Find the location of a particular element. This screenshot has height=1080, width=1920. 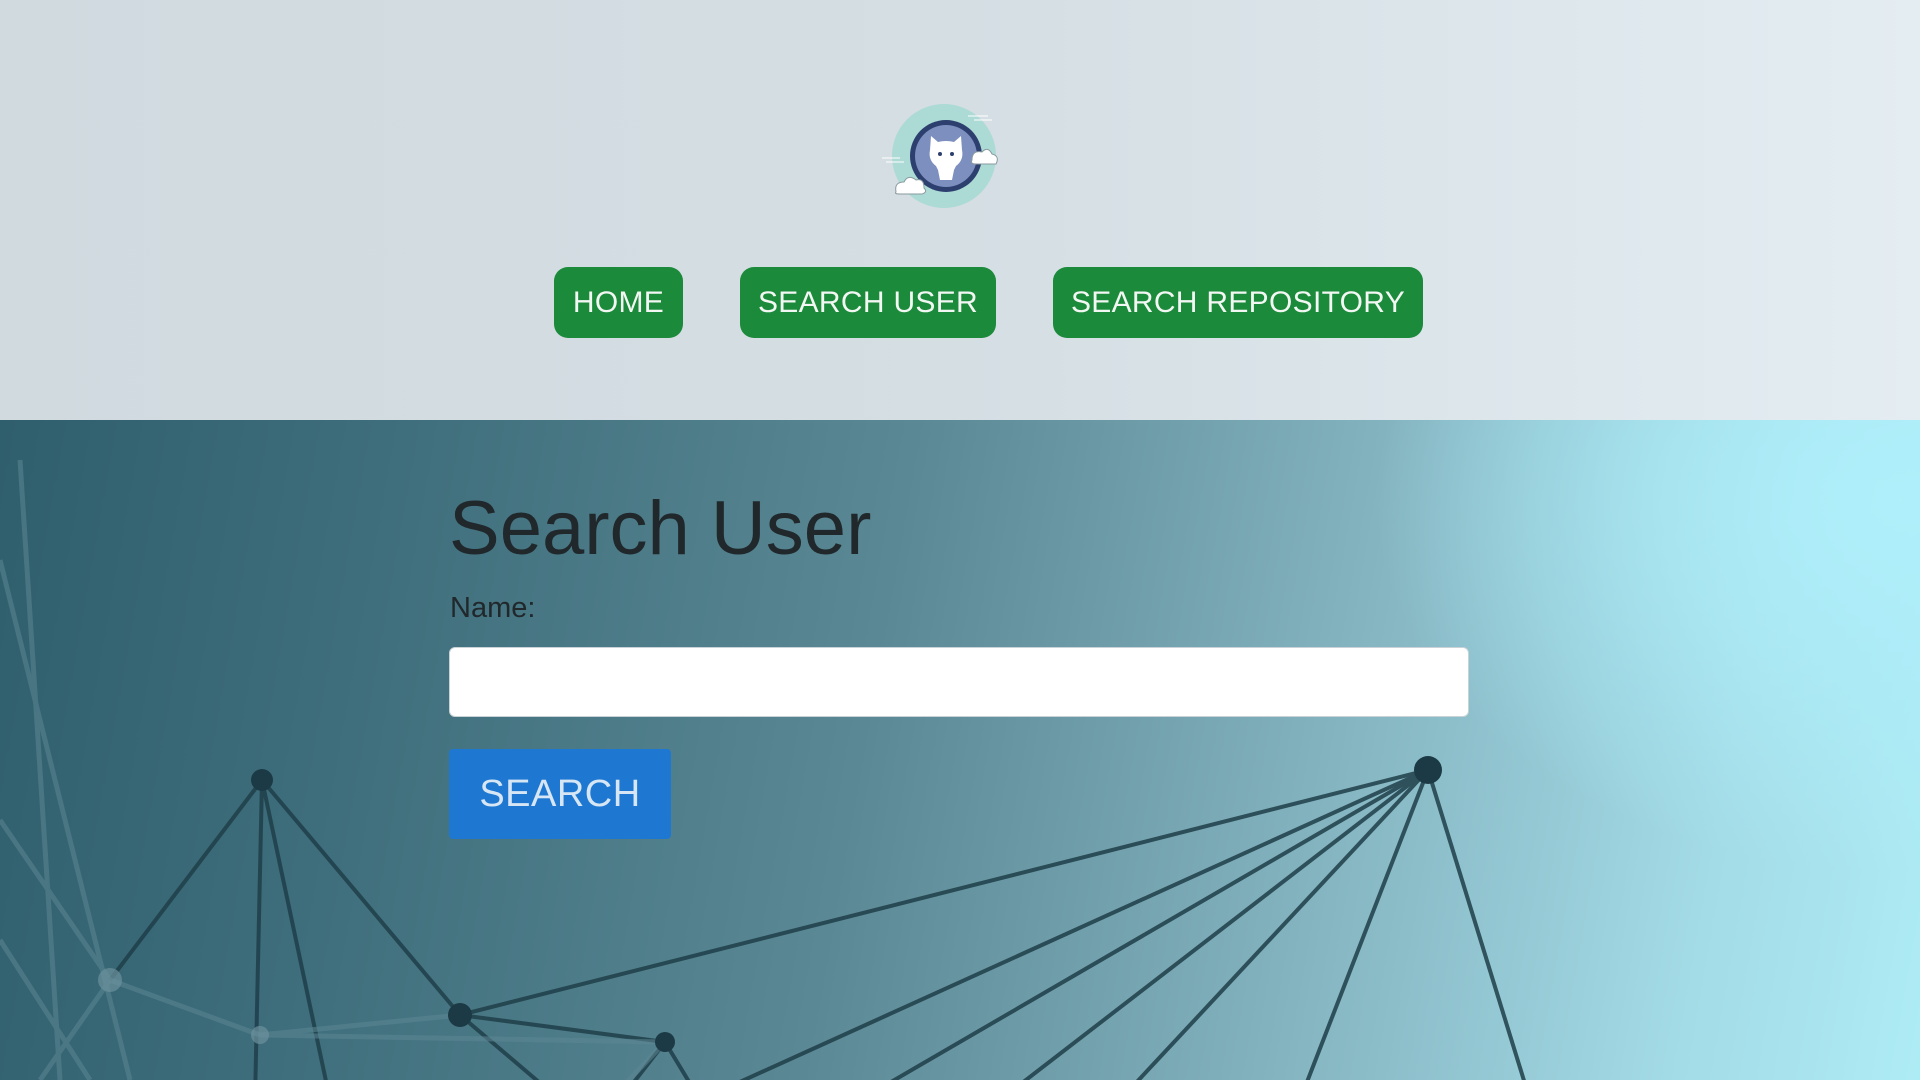

github-logo-icon is located at coordinates (943, 157).